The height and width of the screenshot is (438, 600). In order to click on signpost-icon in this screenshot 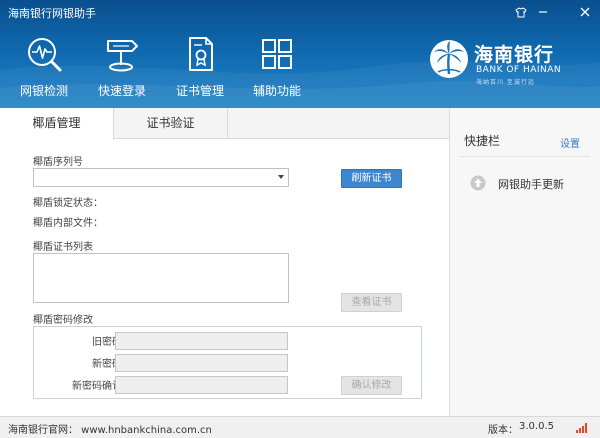, I will do `click(122, 56)`.